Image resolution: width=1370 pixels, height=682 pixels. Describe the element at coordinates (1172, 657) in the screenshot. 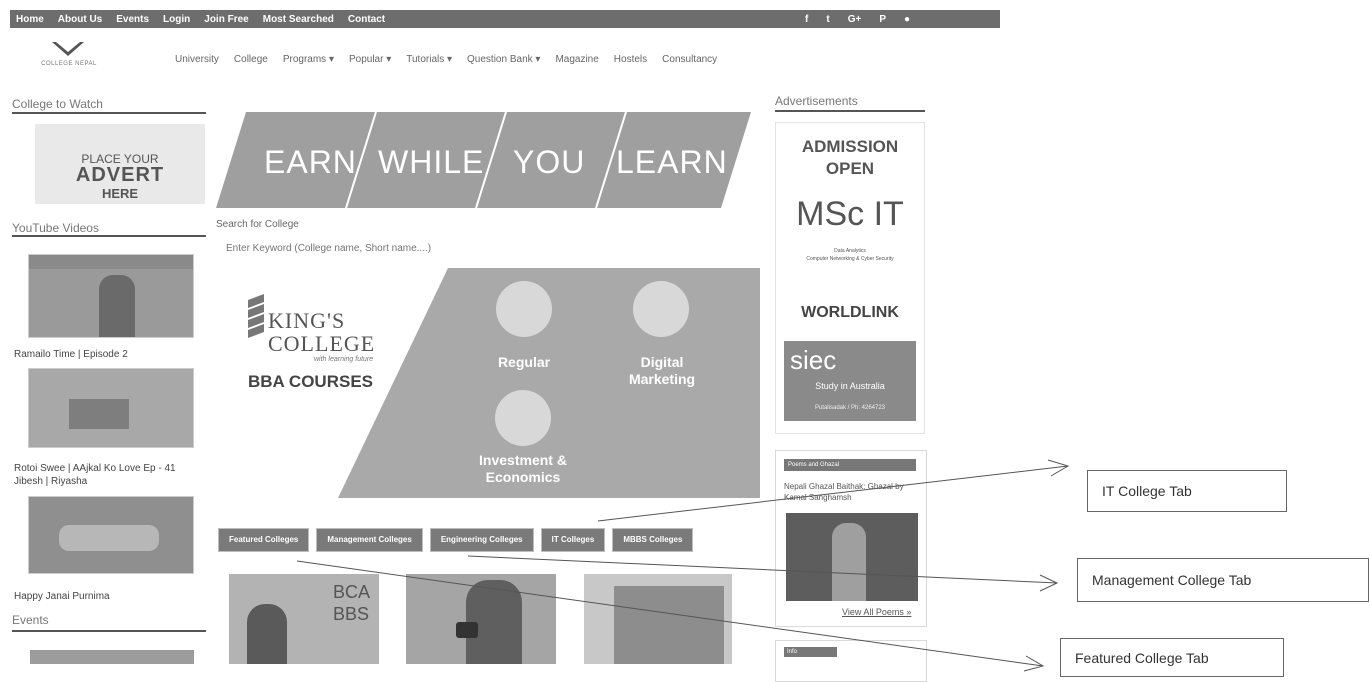

I see `callout-featured-college-tab: Featured College Tab` at that location.